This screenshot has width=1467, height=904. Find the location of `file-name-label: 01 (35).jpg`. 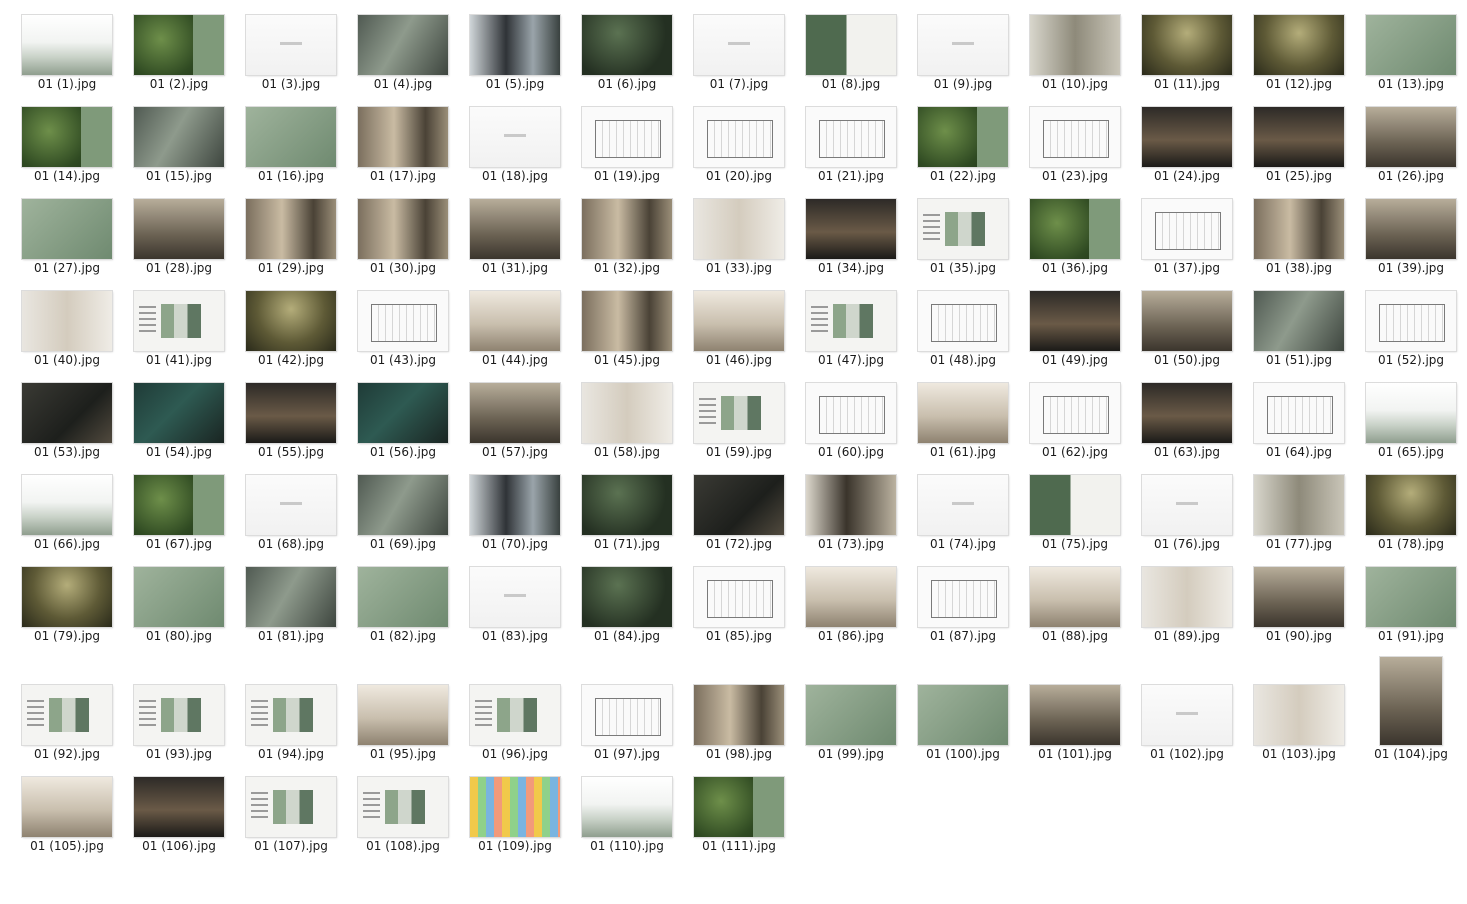

file-name-label: 01 (35).jpg is located at coordinates (963, 268).